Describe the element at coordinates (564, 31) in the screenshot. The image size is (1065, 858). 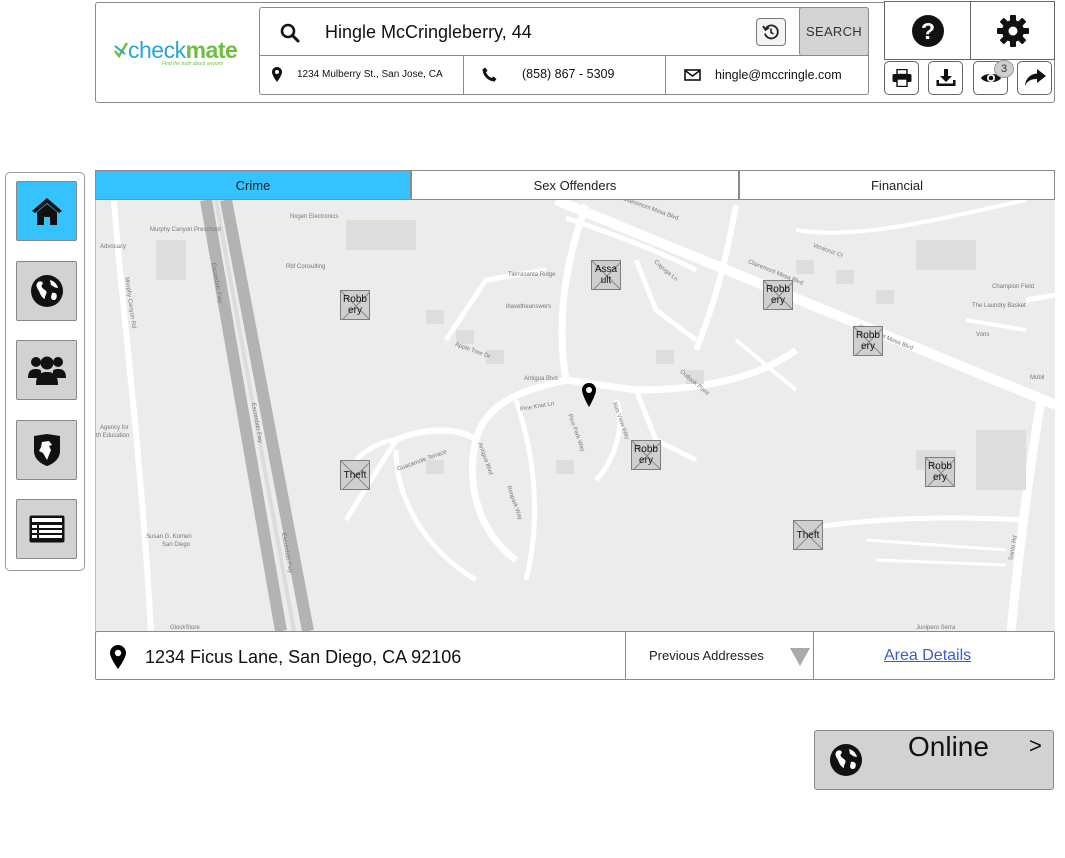
I see `search-row: Hingle McCringleberry, 44 SEARCH` at that location.